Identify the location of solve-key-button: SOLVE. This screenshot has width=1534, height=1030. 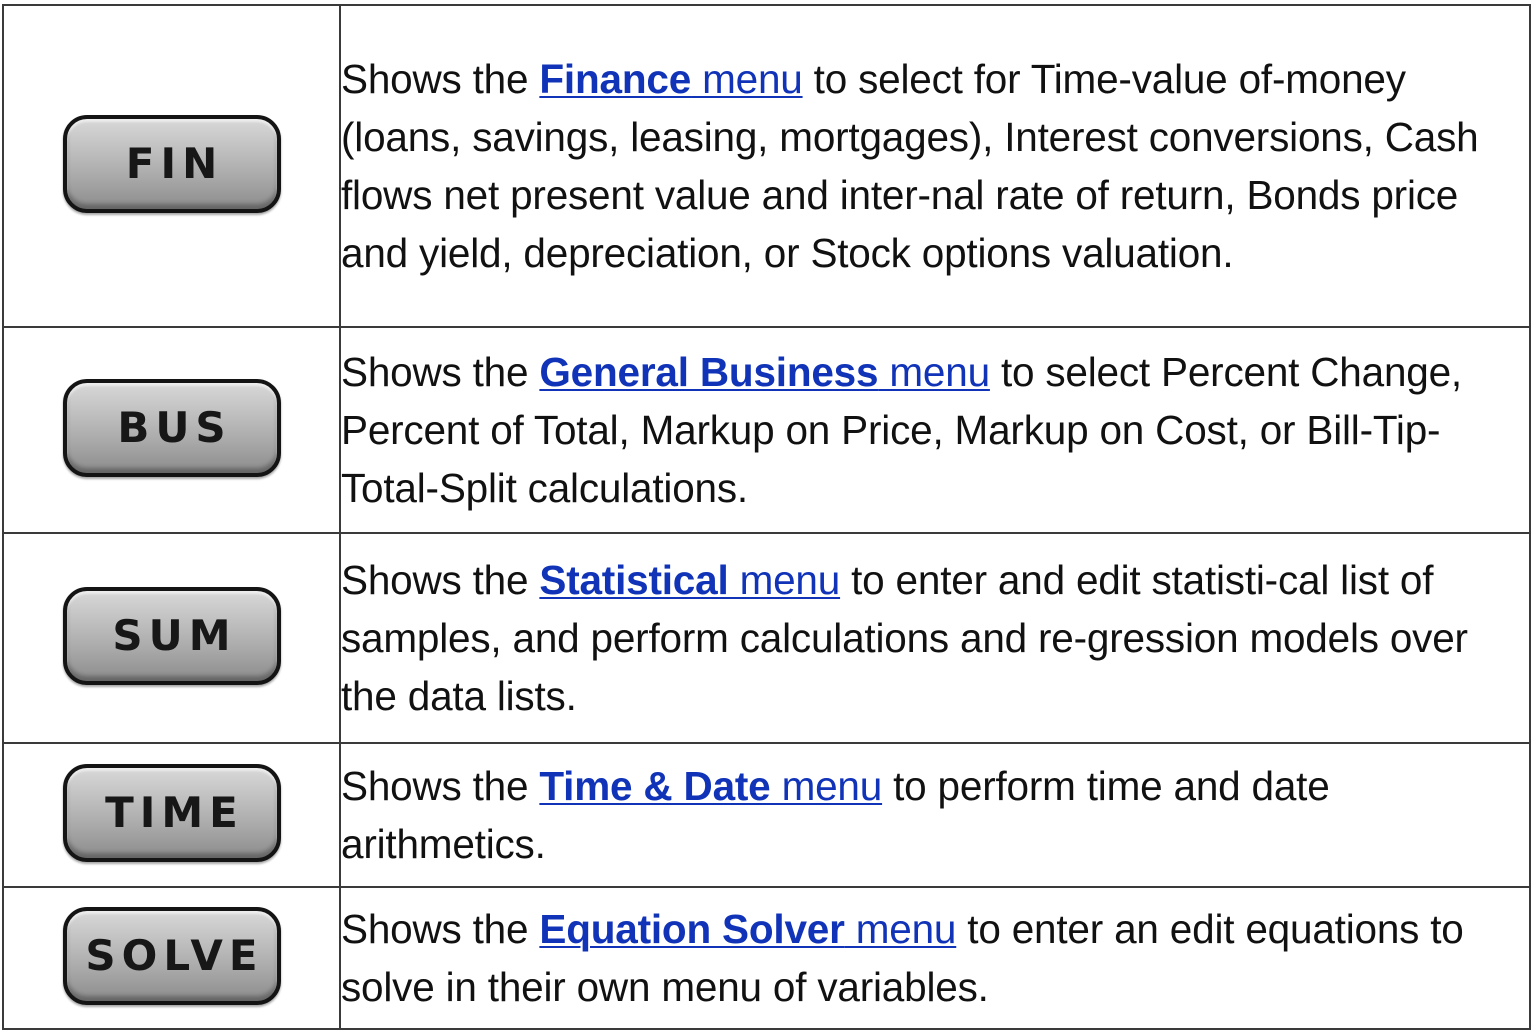
(171, 955).